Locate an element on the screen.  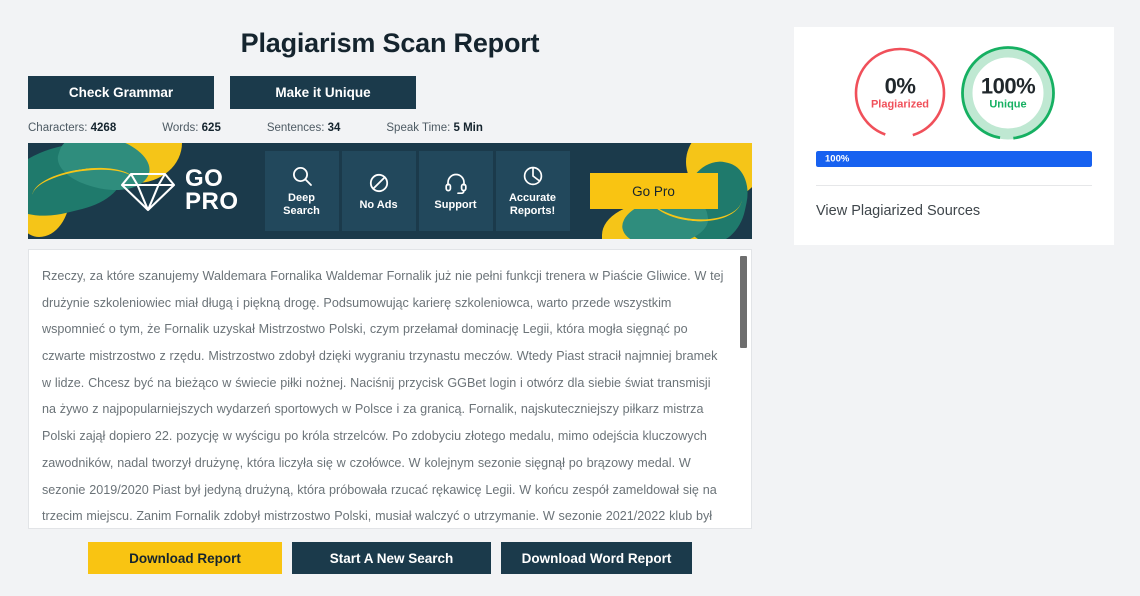
plagiarized-gauge-text: 0% Plagiarized is located at coordinates (900, 92).